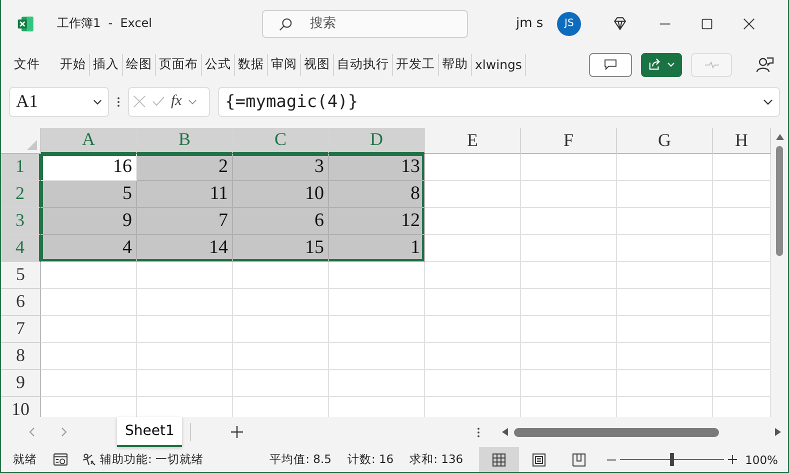  Describe the element at coordinates (21, 407) in the screenshot. I see `row-header: 10` at that location.